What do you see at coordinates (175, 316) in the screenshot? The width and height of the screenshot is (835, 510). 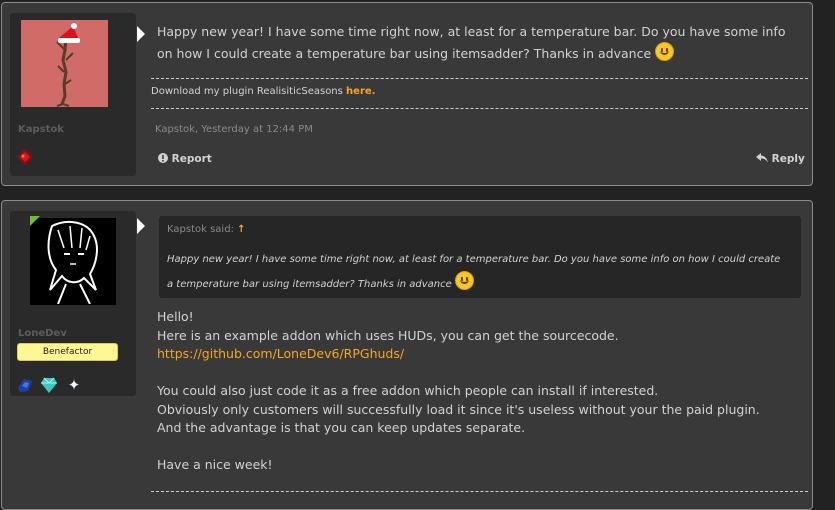 I see `message-line: Hello!` at bounding box center [175, 316].